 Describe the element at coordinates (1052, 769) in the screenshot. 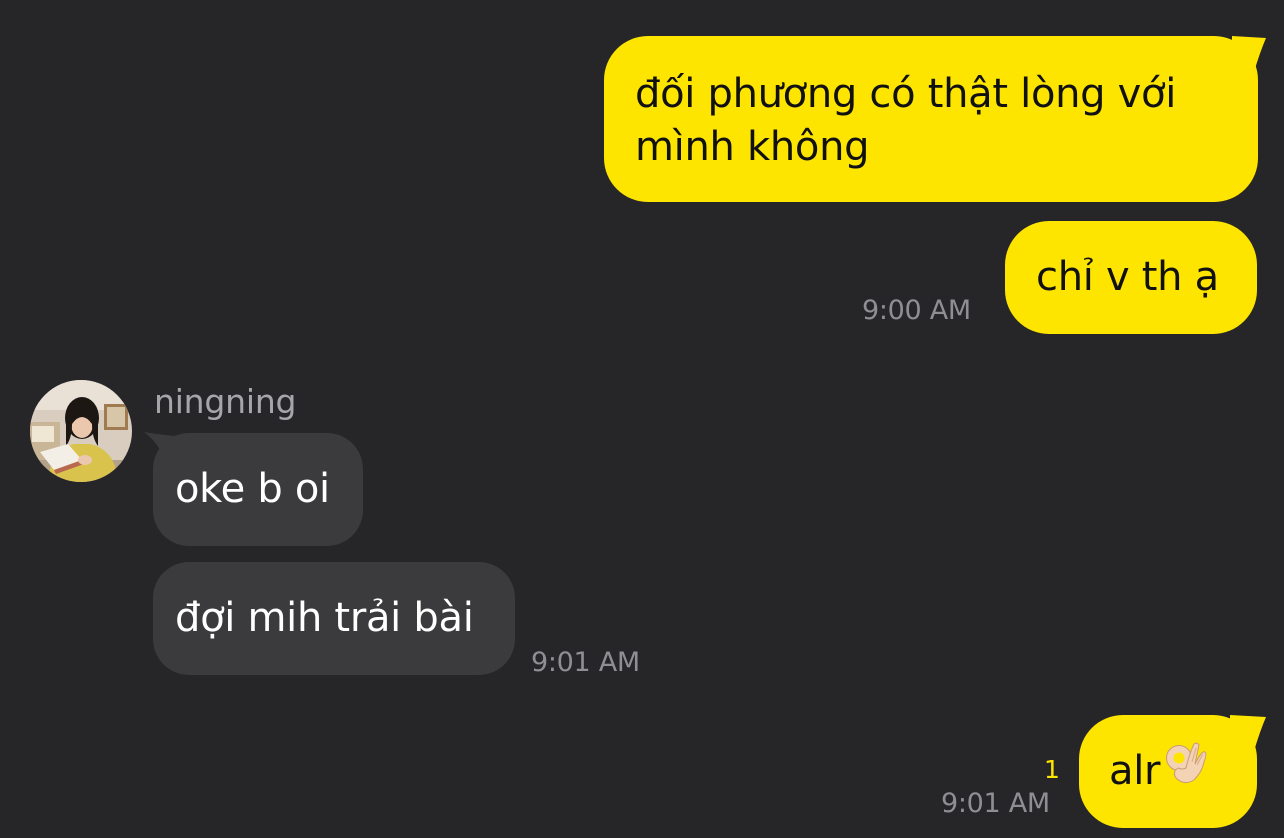

I see `unread-count: 1` at that location.